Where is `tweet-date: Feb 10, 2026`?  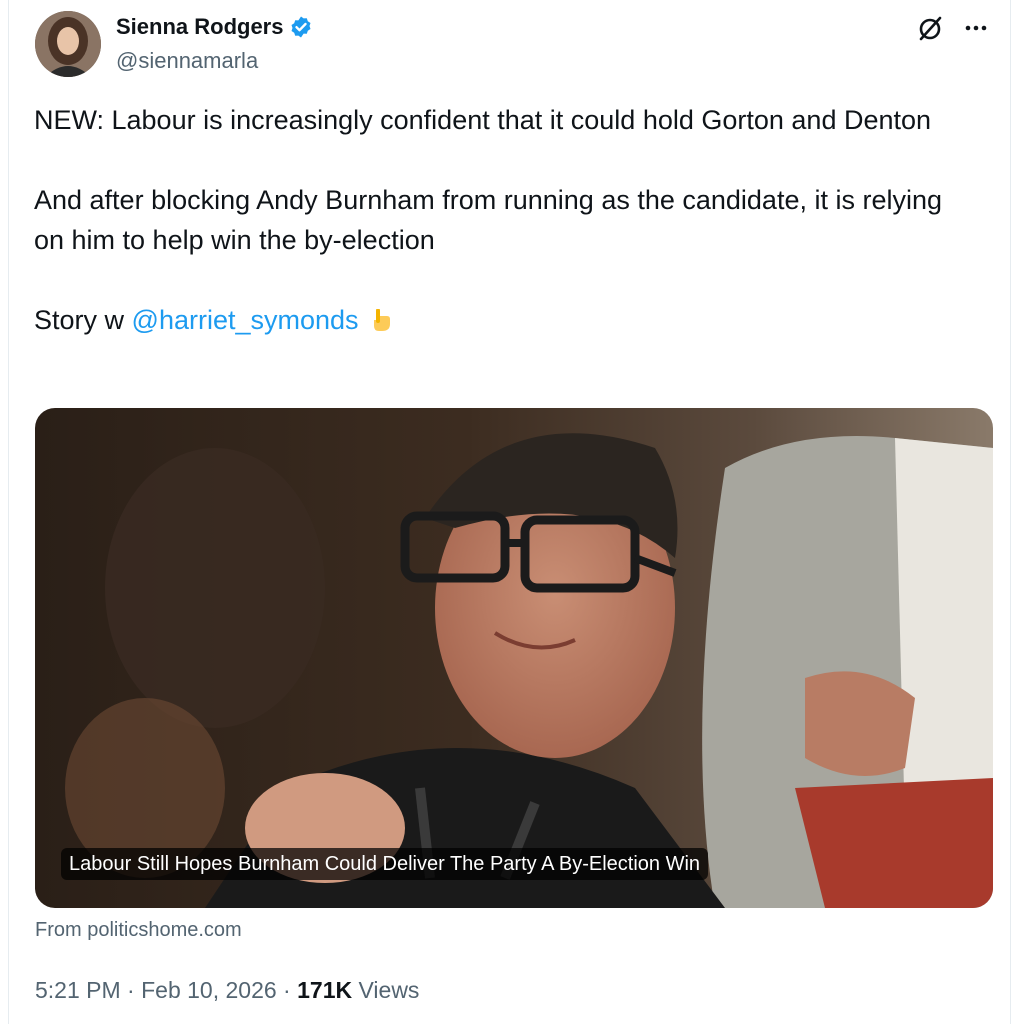 tweet-date: Feb 10, 2026 is located at coordinates (209, 990).